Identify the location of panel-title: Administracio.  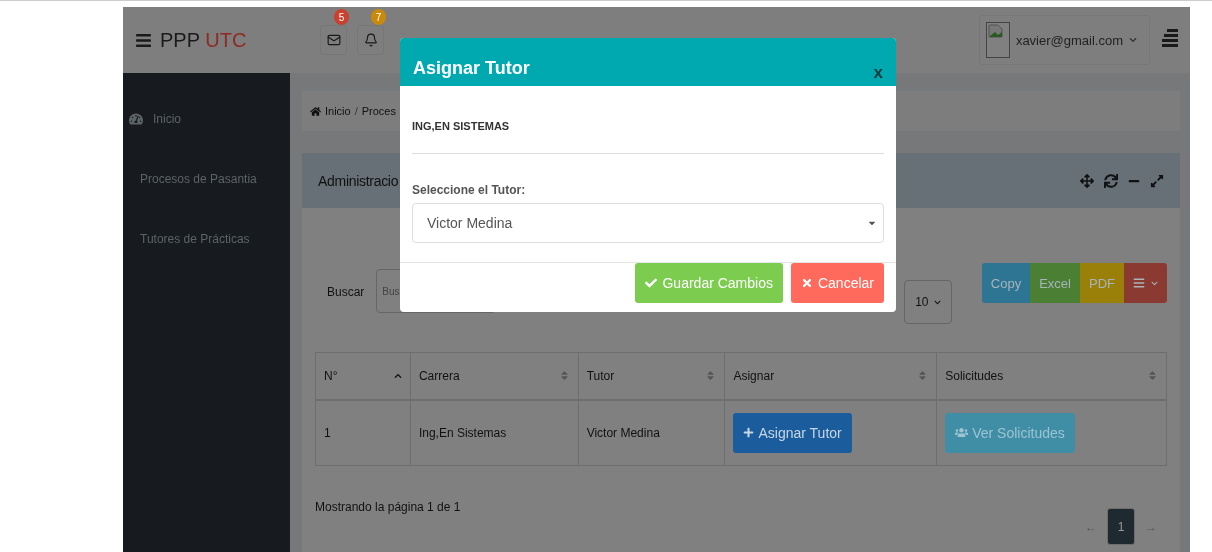
(358, 180).